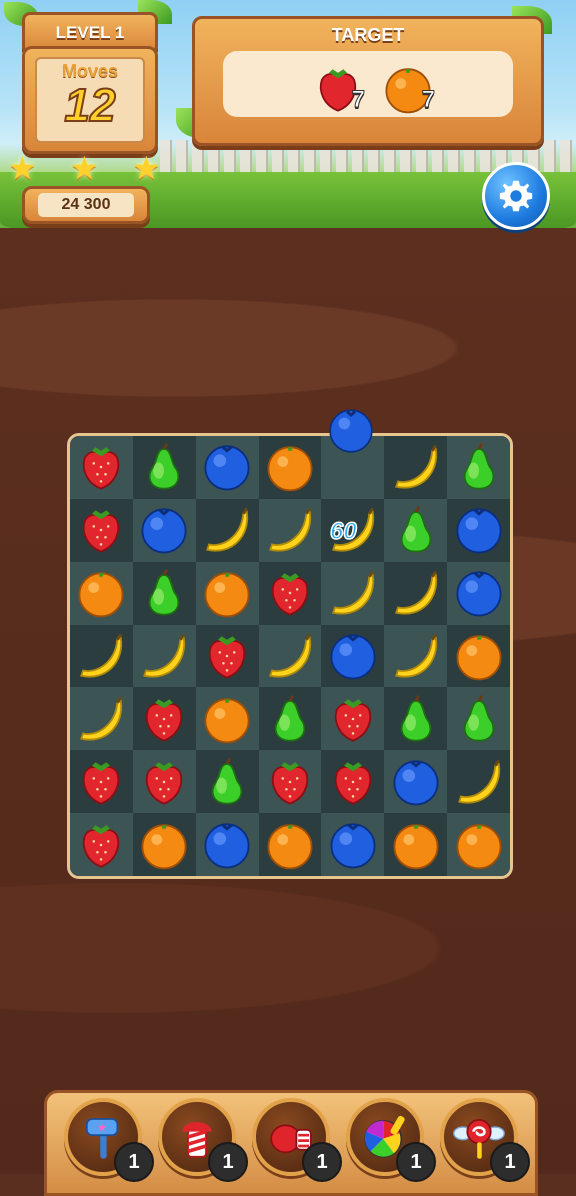  What do you see at coordinates (297, 1140) in the screenshot?
I see `booster-boxing-glove: 1` at bounding box center [297, 1140].